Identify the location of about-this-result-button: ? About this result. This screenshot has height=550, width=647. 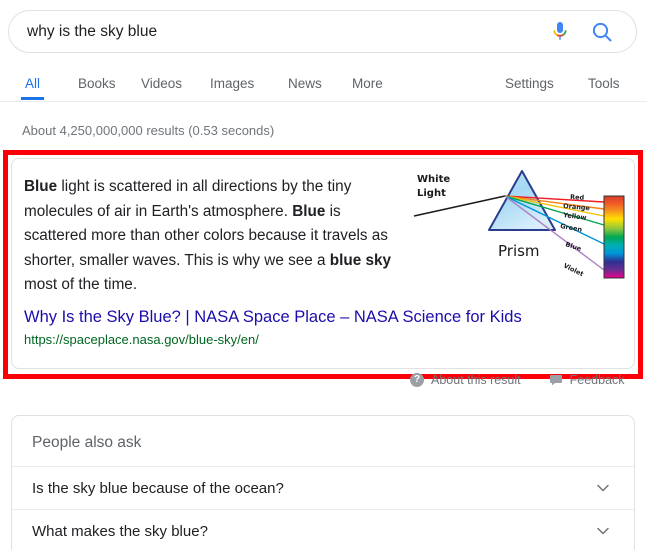
(465, 380).